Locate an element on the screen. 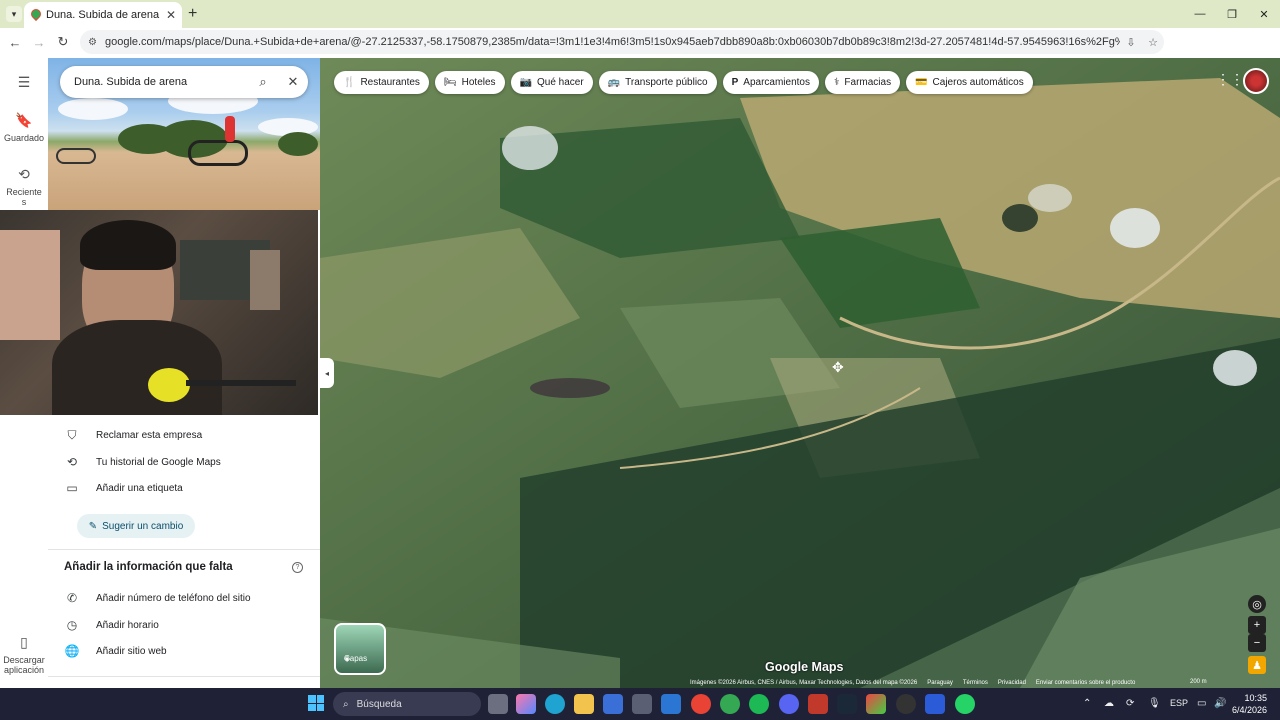 The image size is (1280, 720). browser-tab: Duna. Subida de arena - Googl ✕ is located at coordinates (103, 15).